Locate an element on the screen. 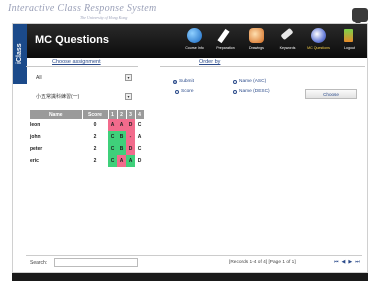 Image resolution: width=374 pixels, height=281 pixels. column-header-q3: 3 is located at coordinates (131, 114).